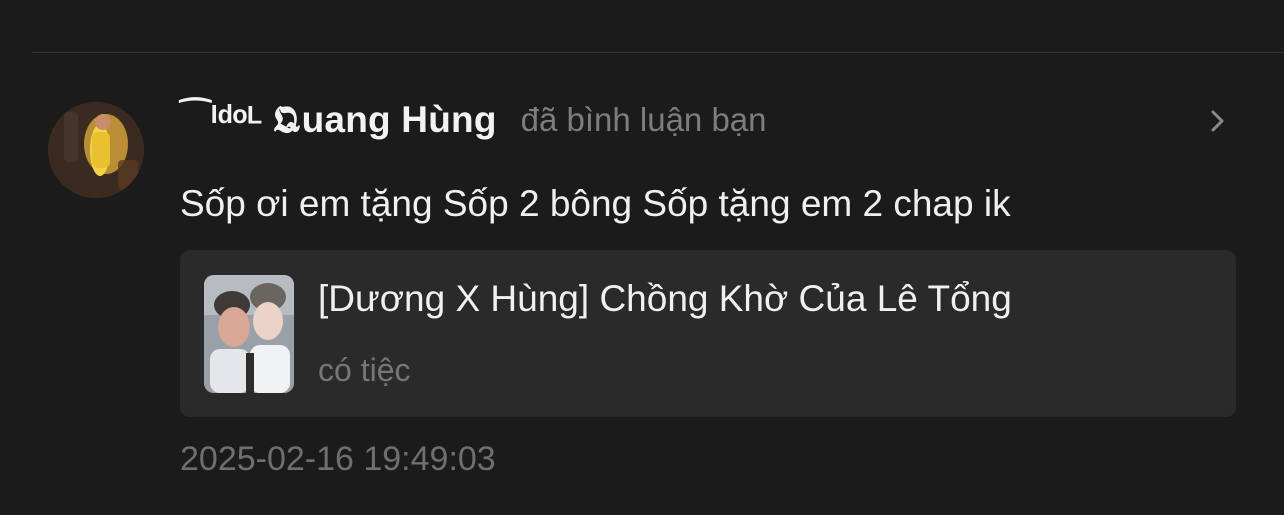 The height and width of the screenshot is (515, 1284). Describe the element at coordinates (249, 334) in the screenshot. I see `story-thumbnail` at that location.